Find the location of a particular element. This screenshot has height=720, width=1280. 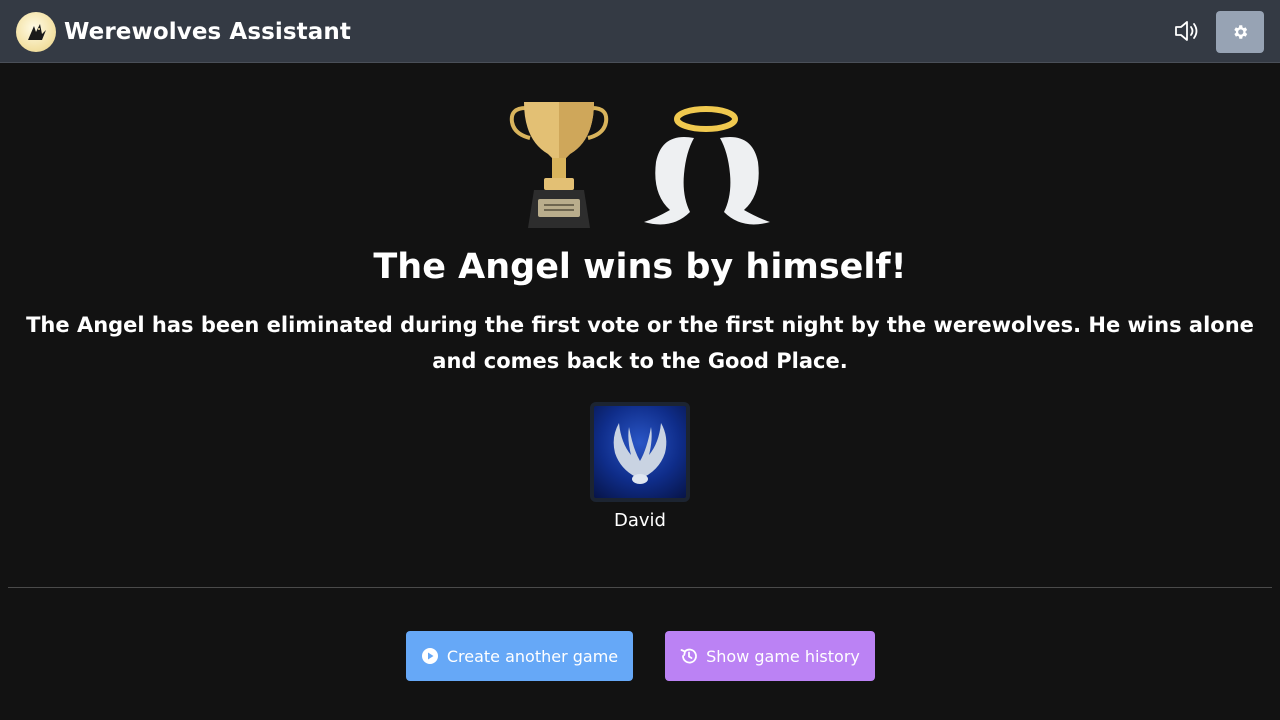

settings-button is located at coordinates (1240, 32).